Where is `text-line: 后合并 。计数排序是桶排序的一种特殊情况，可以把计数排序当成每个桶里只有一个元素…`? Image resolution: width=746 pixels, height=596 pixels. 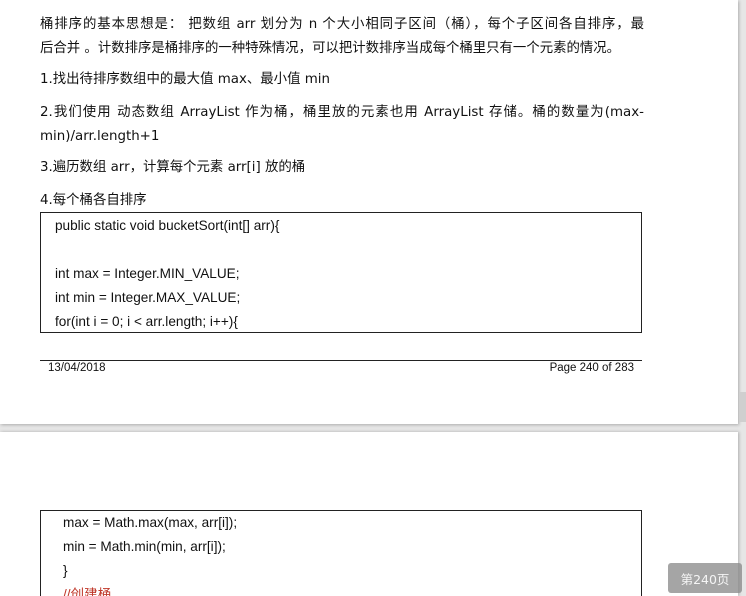
text-line: 后合并 。计数排序是桶排序的一种特殊情况，可以把计数排序当成每个桶里只有一个元素… is located at coordinates (330, 48).